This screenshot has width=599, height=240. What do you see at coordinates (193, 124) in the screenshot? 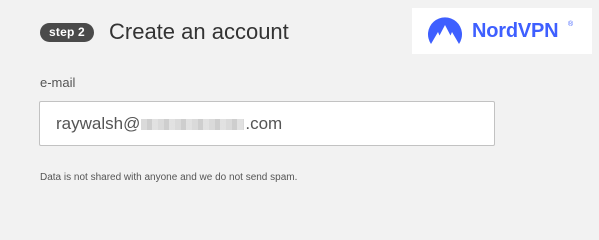
I see `email-redacted-segment` at bounding box center [193, 124].